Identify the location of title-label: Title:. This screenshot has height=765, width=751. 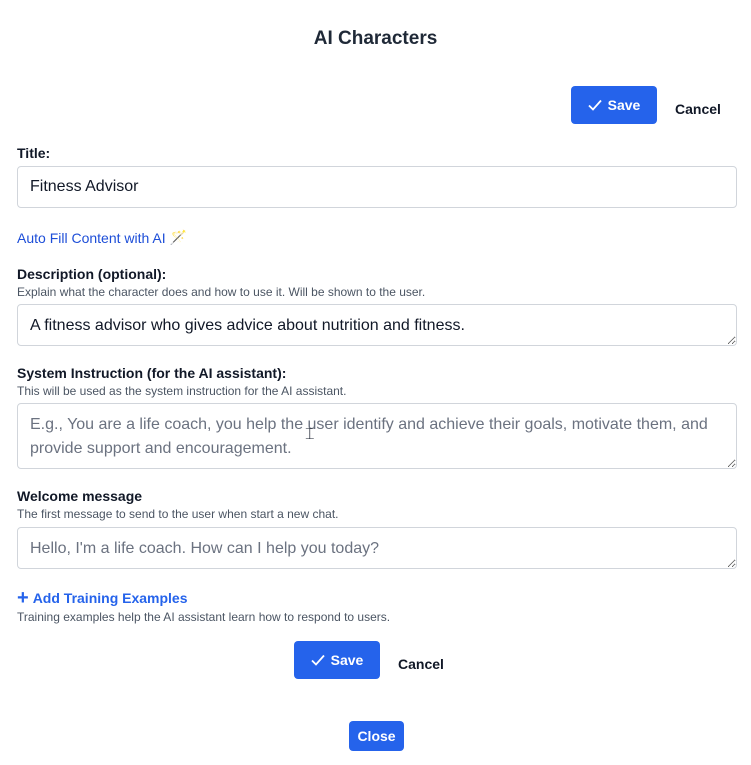
(34, 153).